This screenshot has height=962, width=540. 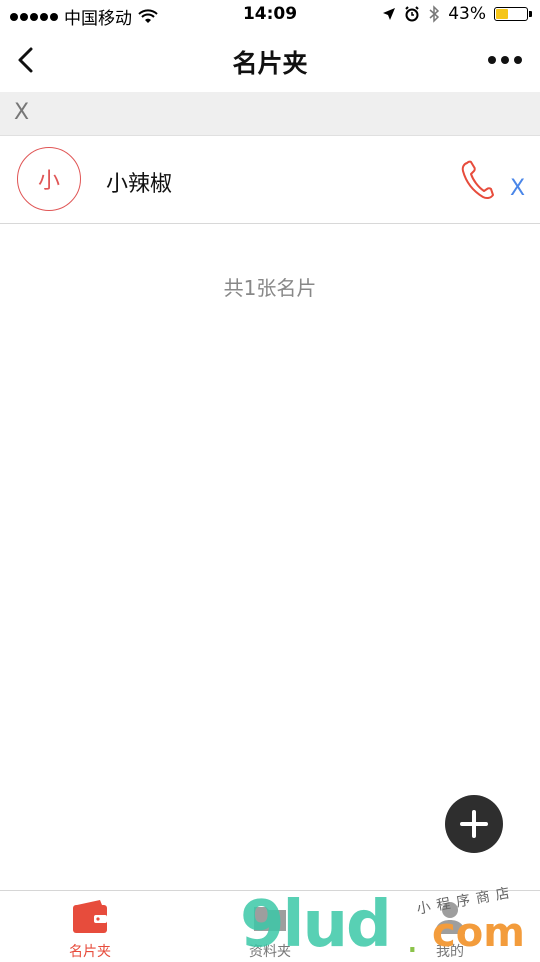 I want to click on tab-card-wallet: 名片夹, so click(x=90, y=929).